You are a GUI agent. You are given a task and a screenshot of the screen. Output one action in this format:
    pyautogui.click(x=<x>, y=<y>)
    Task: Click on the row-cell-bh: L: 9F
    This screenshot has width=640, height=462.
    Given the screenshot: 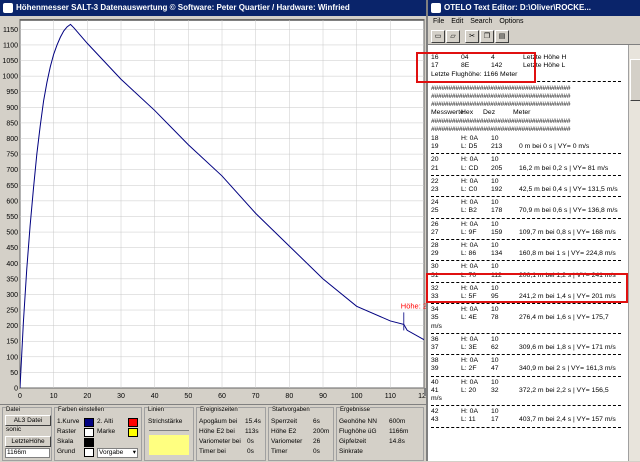 What is the action you would take?
    pyautogui.click(x=469, y=232)
    